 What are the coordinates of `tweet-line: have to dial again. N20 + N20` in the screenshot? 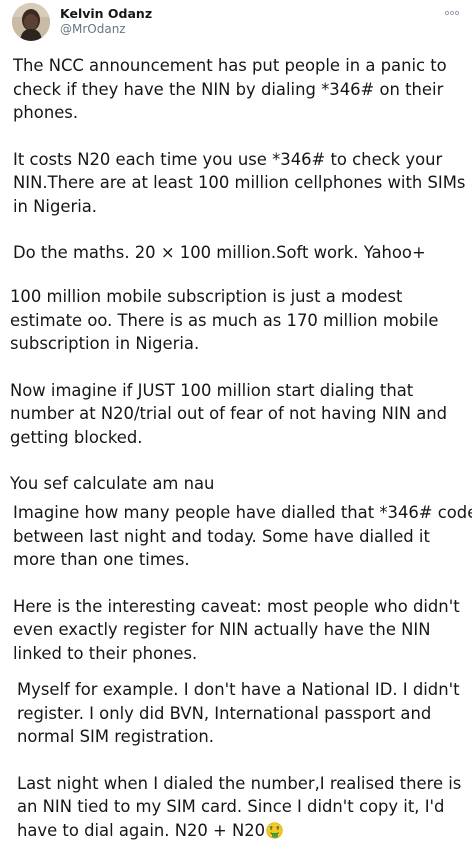 It's located at (141, 830).